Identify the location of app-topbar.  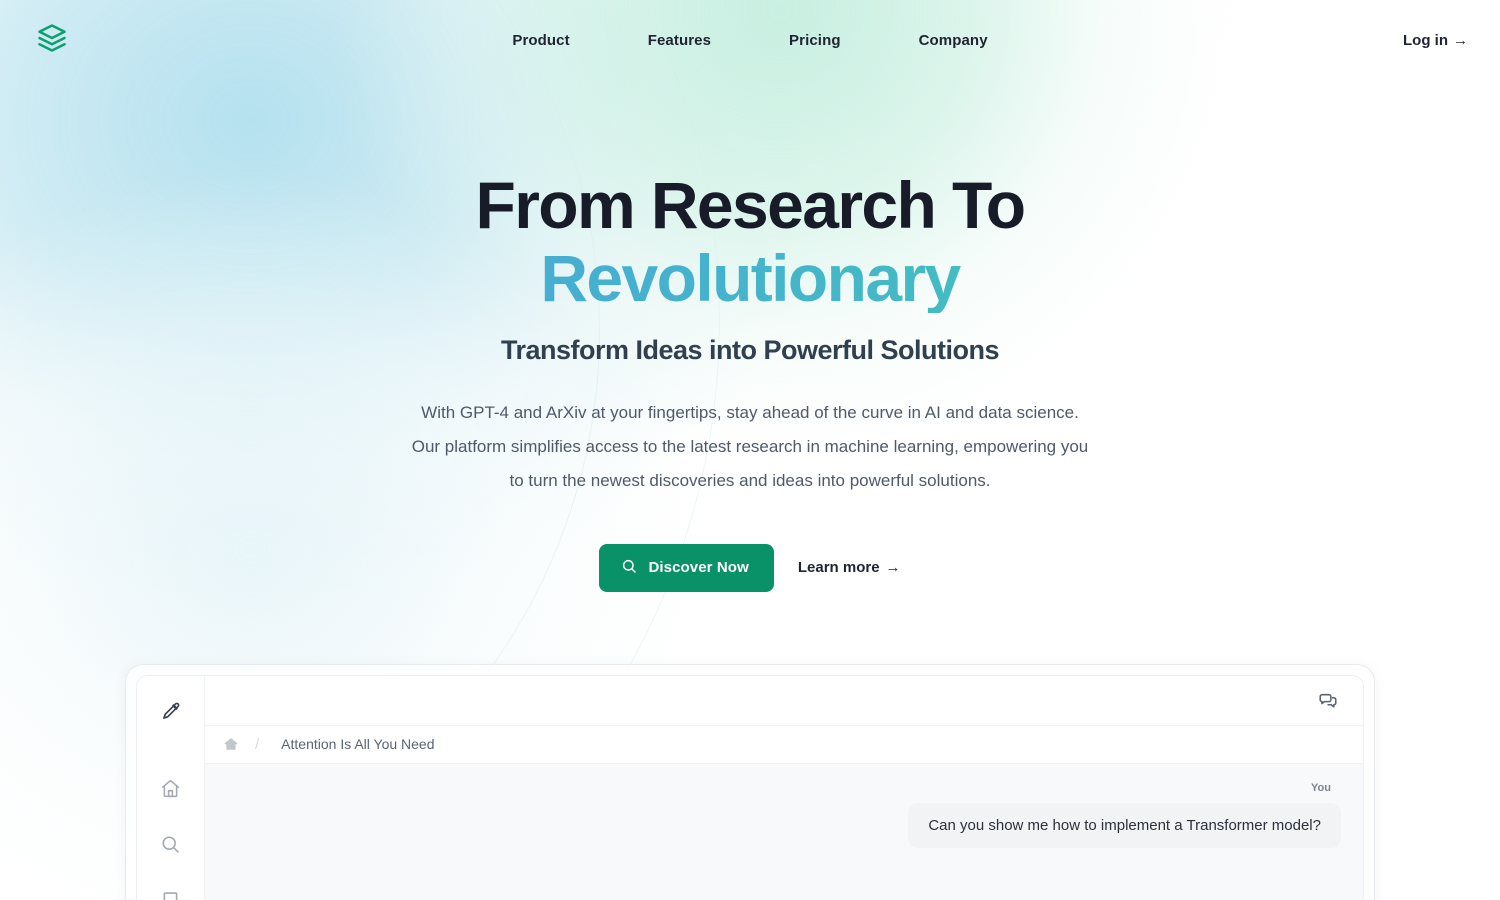
(784, 700).